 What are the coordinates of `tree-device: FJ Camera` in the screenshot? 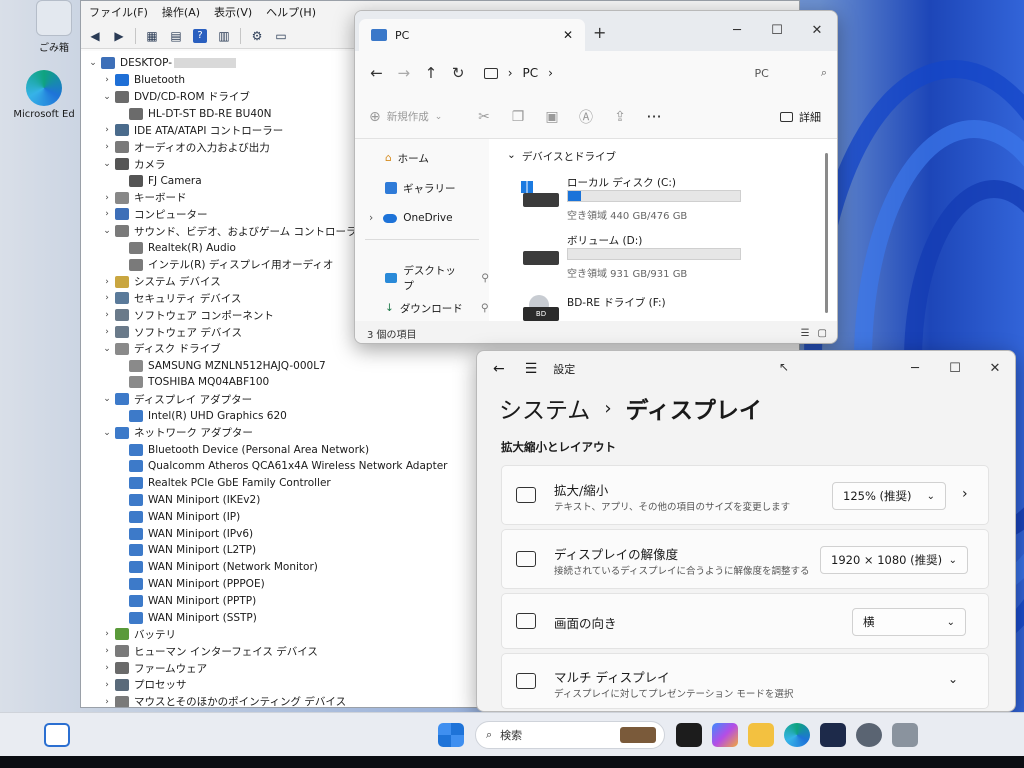 It's located at (164, 181).